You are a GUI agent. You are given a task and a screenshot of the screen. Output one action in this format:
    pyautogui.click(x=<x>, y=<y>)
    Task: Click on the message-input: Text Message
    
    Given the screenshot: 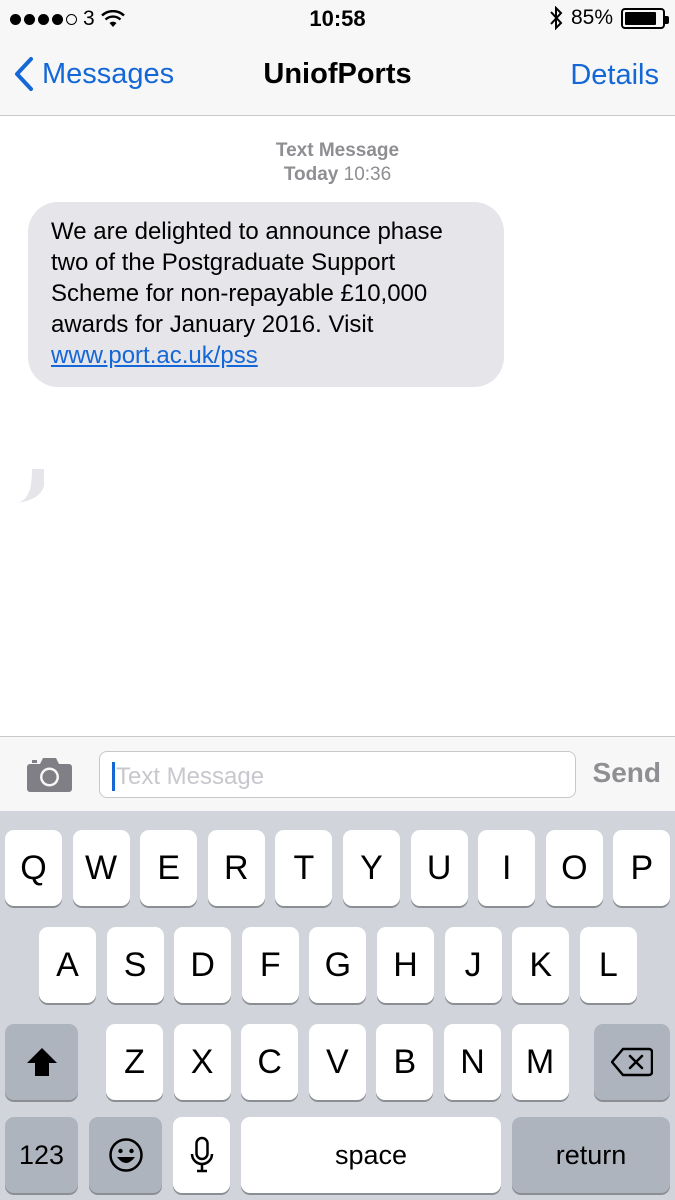 What is the action you would take?
    pyautogui.click(x=337, y=774)
    